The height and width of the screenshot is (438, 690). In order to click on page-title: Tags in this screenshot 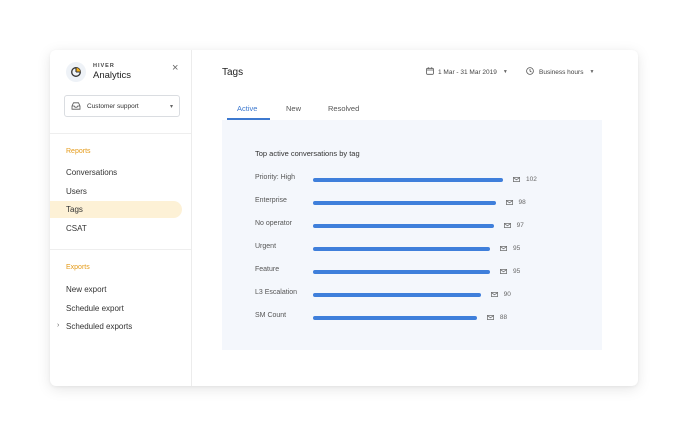, I will do `click(233, 72)`.